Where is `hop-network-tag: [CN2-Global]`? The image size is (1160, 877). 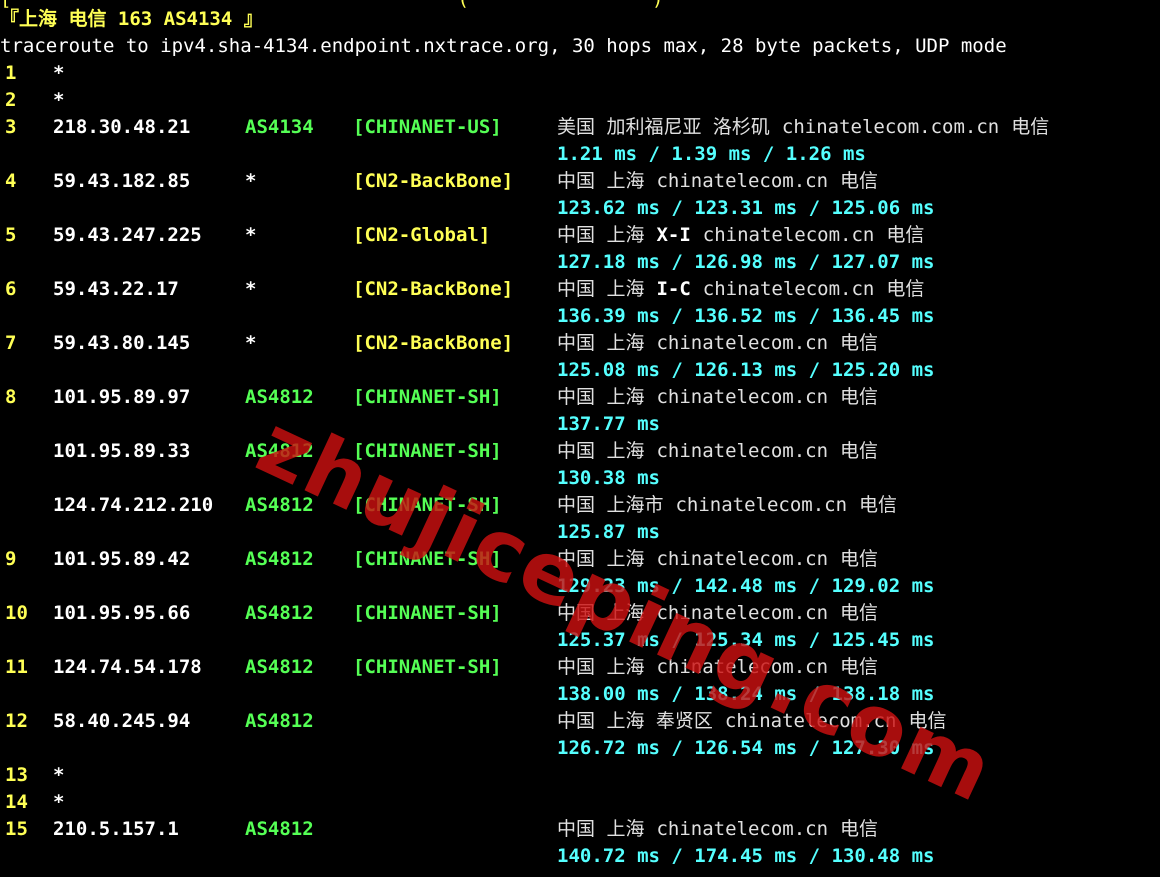
hop-network-tag: [CN2-Global] is located at coordinates (422, 235).